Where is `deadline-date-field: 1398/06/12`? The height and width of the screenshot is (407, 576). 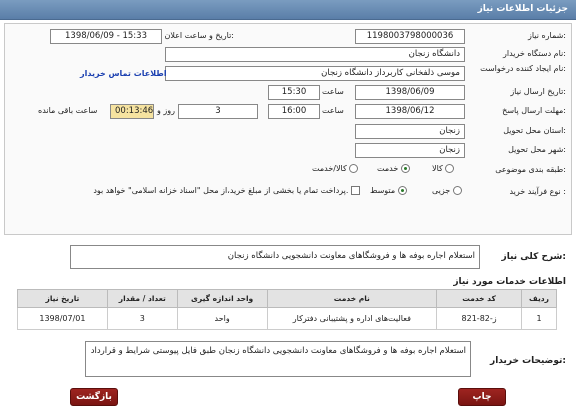
deadline-date-field: 1398/06/12 is located at coordinates (410, 111).